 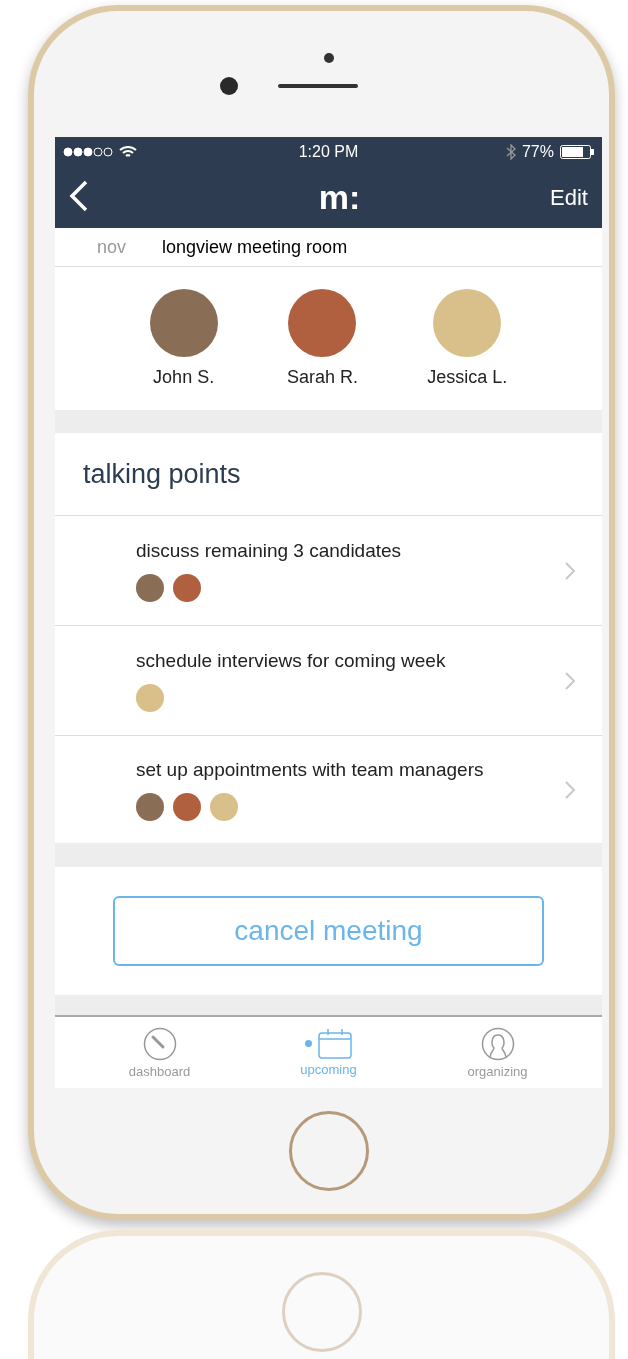 What do you see at coordinates (328, 789) in the screenshot?
I see `talking-point-row: set up appointments with team managers` at bounding box center [328, 789].